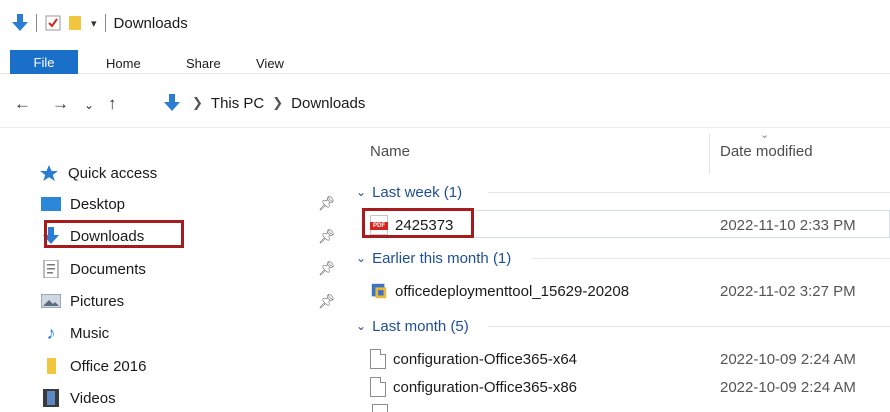 This screenshot has width=890, height=412. Describe the element at coordinates (100, 23) in the screenshot. I see `quick-access-toolbar: ▾ Downloads` at that location.